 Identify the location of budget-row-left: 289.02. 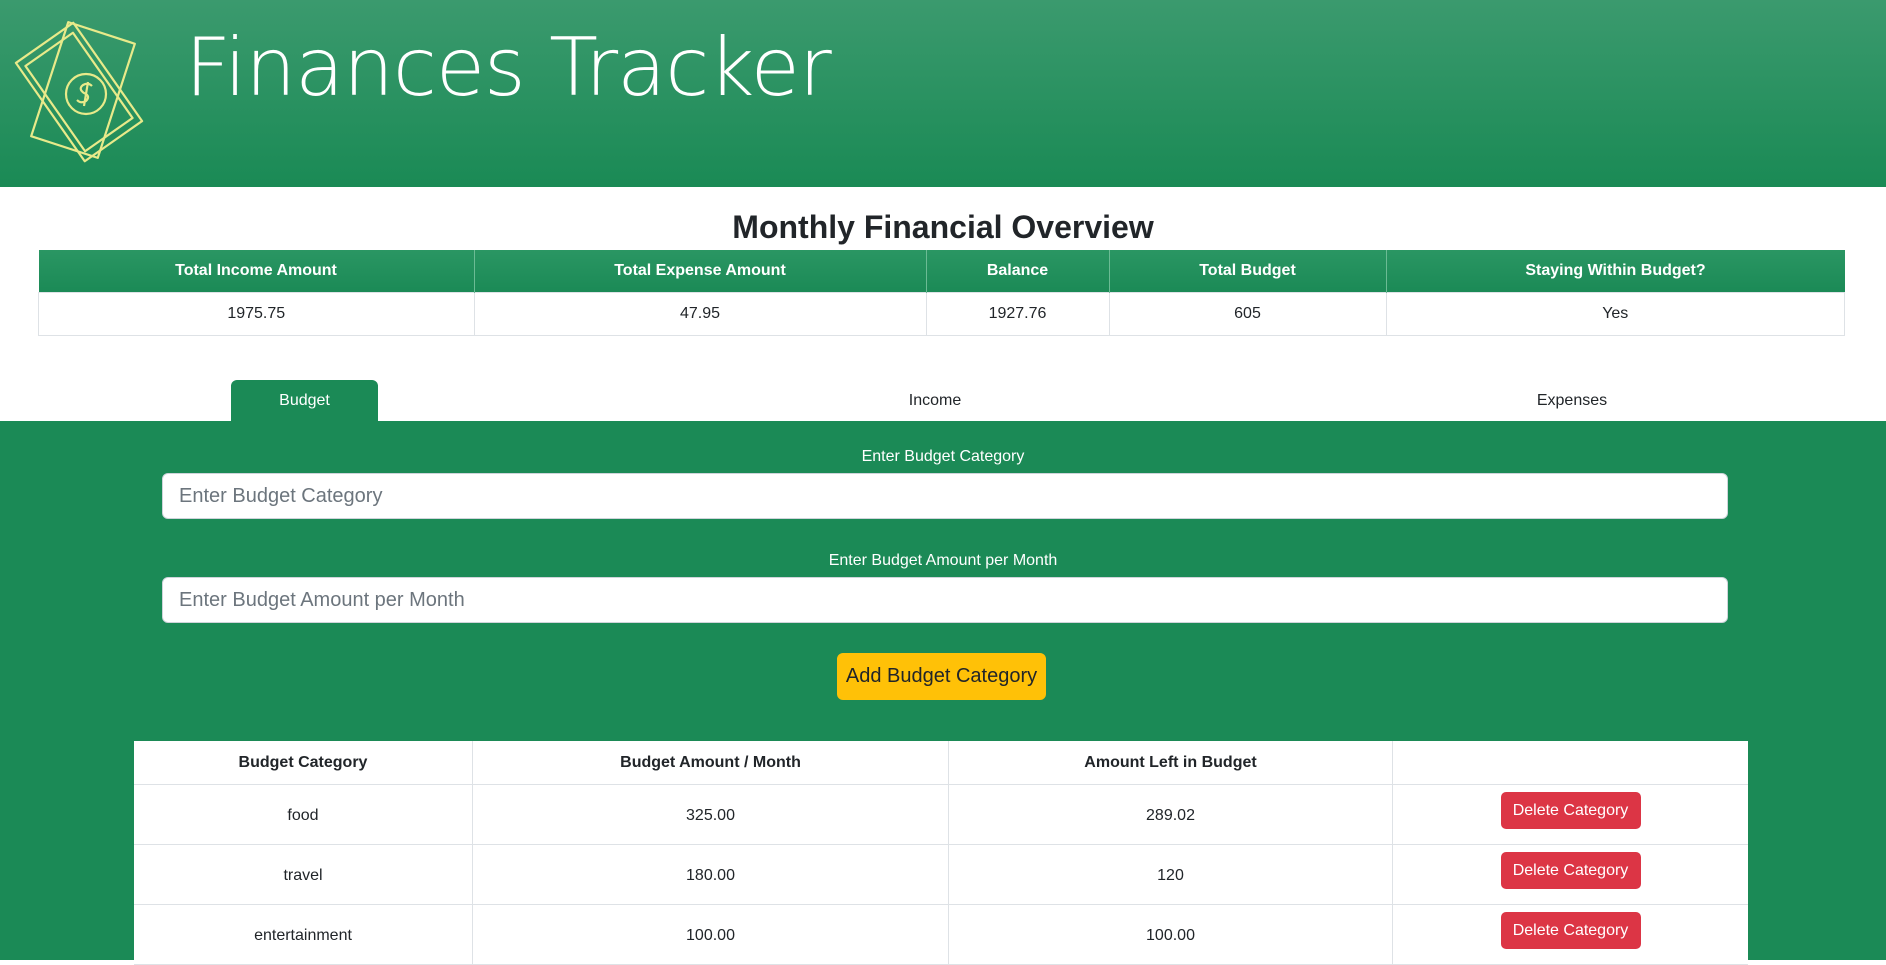
(1170, 814).